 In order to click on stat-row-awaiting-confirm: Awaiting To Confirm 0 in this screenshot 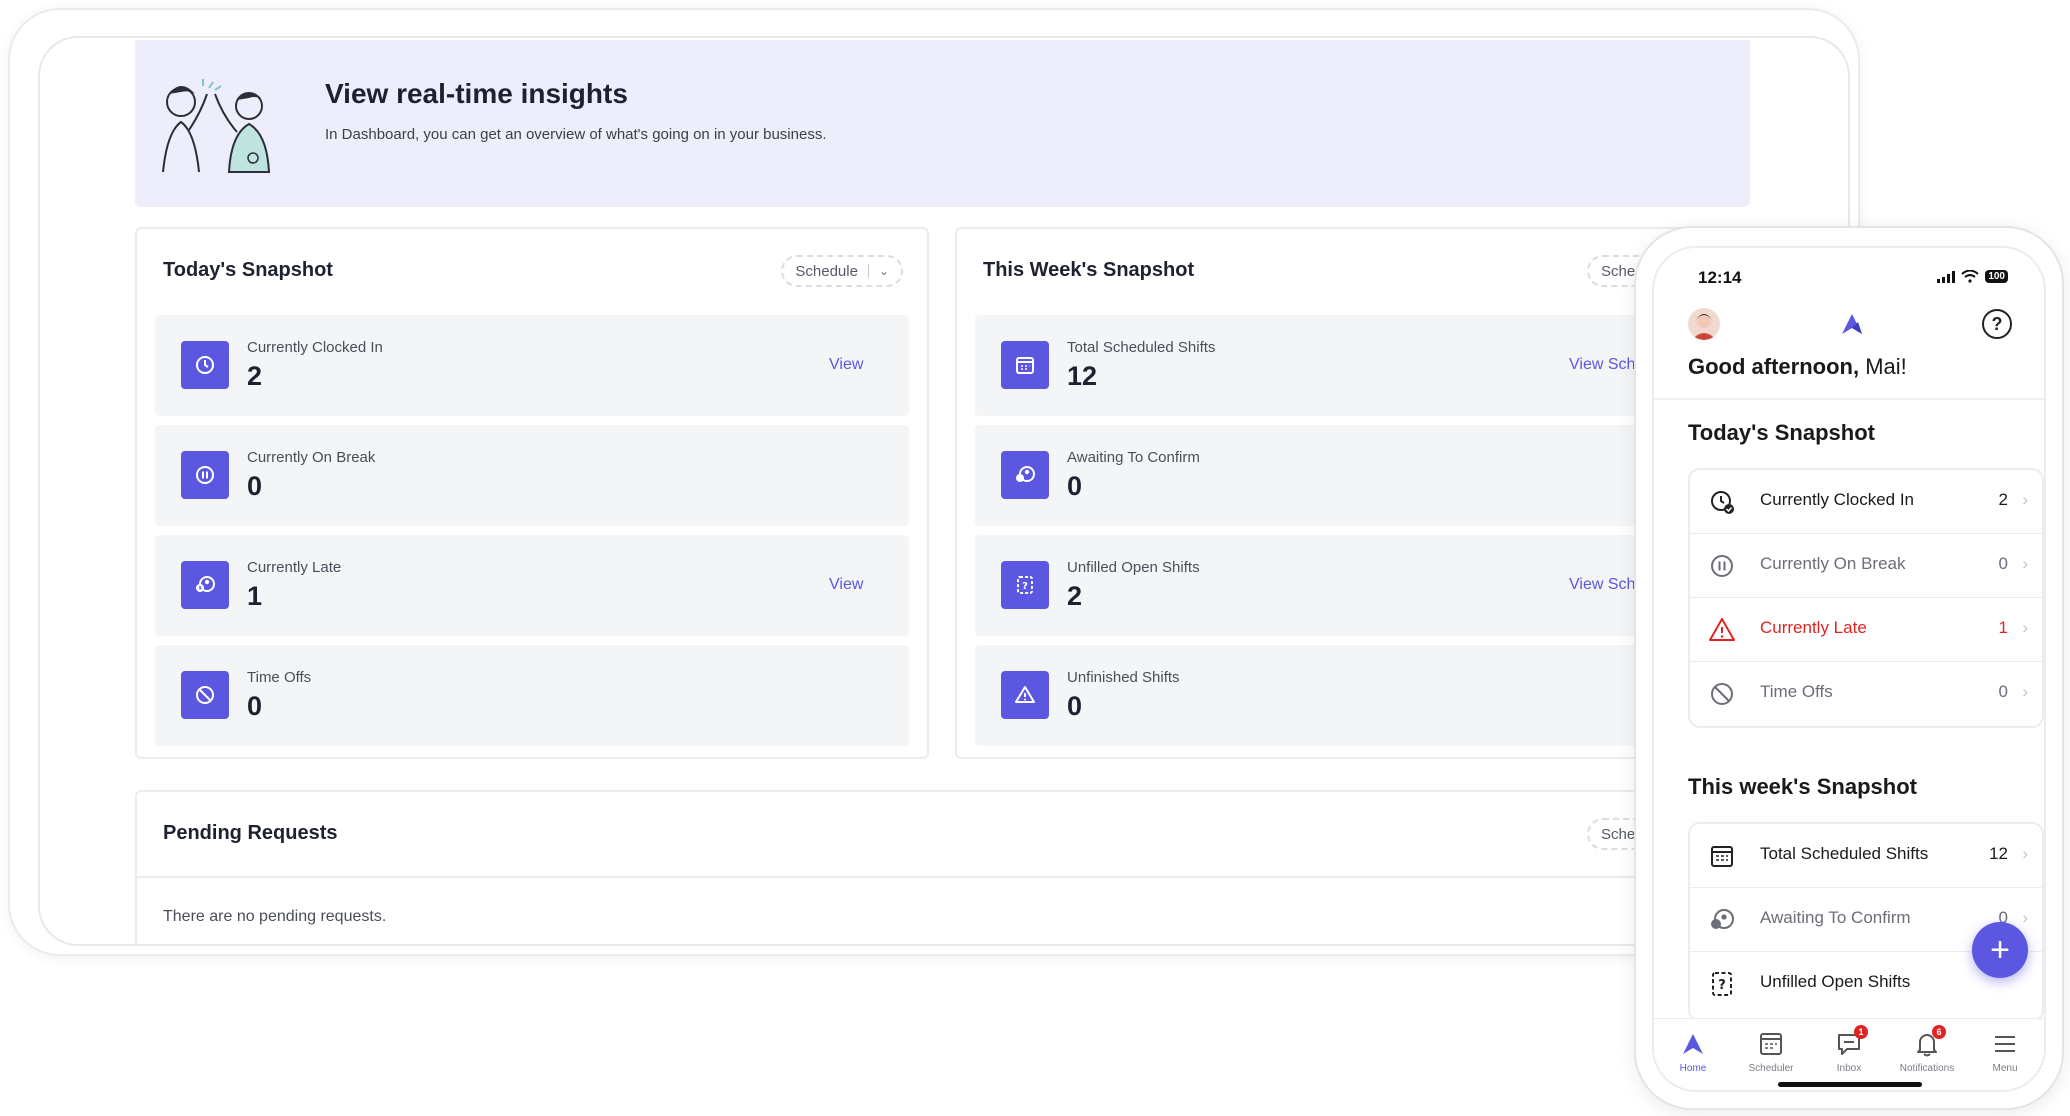, I will do `click(1352, 475)`.